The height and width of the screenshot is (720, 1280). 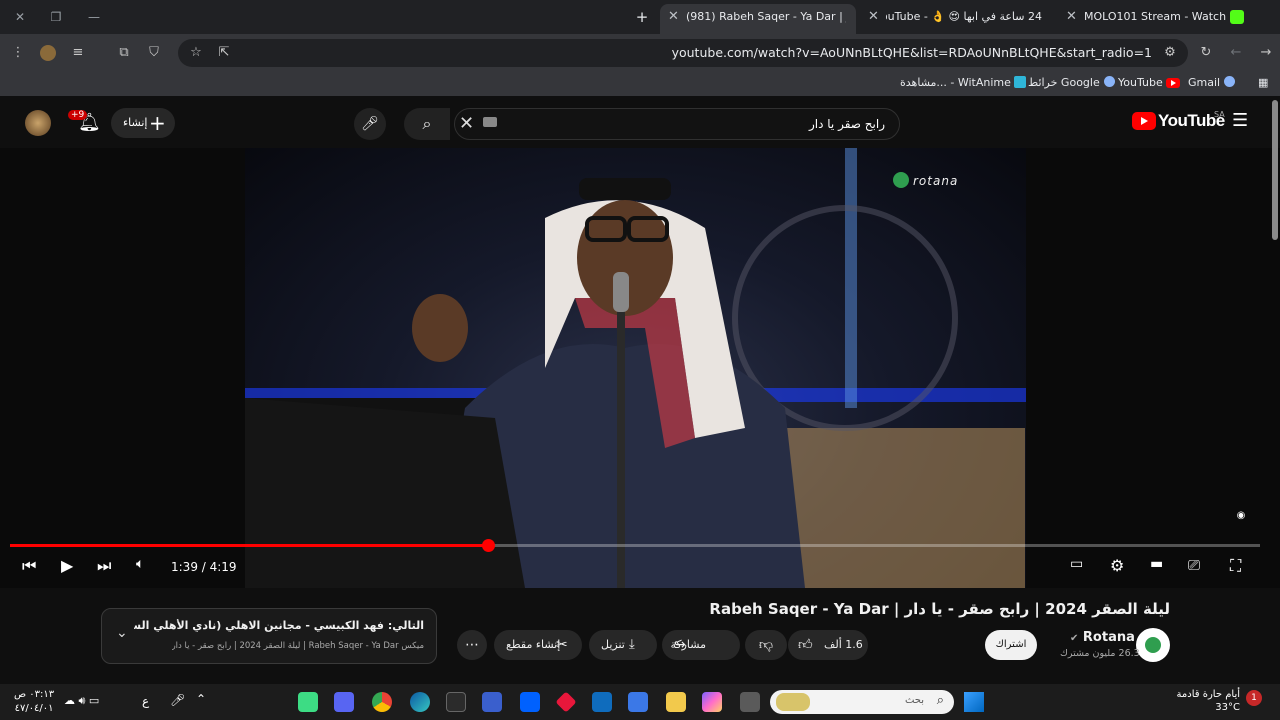 I want to click on bookmark-gmail: Gmail, so click(x=1212, y=82).